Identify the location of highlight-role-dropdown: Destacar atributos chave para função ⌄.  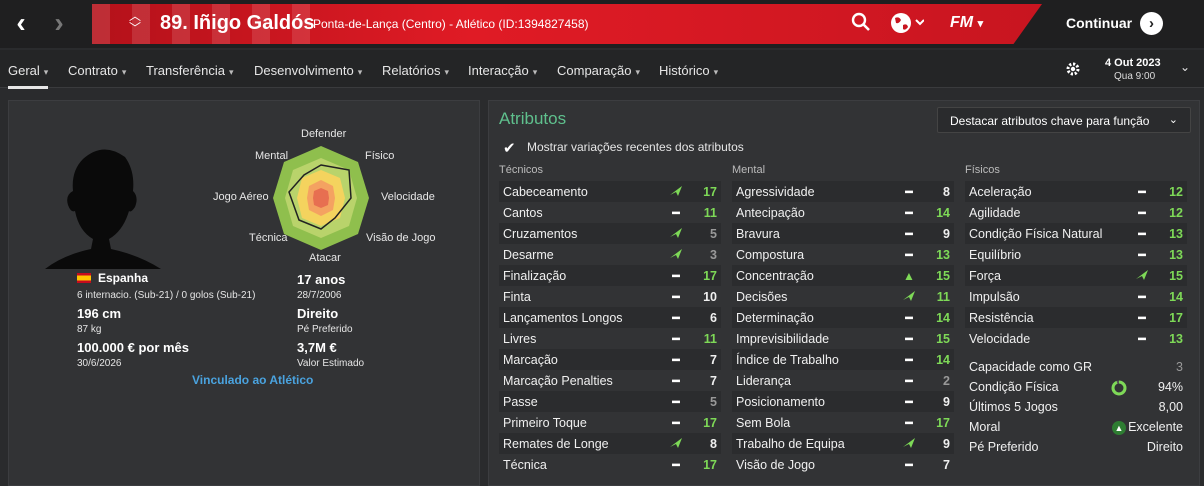
(1064, 120).